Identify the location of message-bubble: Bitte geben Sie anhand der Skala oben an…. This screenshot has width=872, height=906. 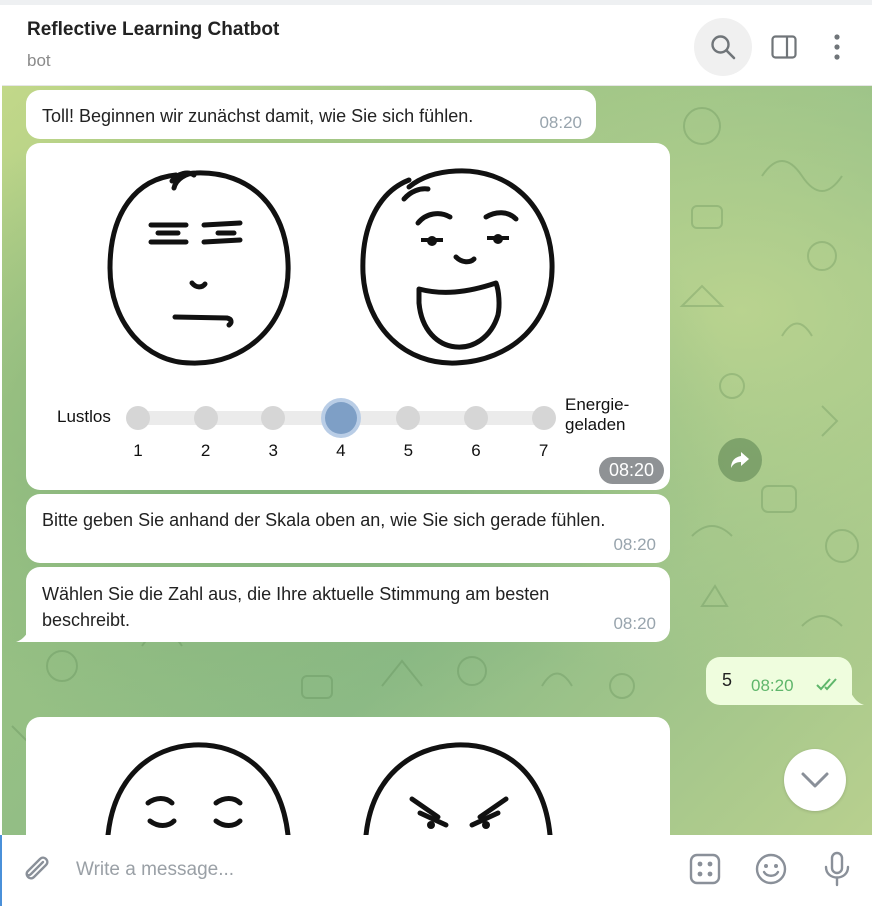
(348, 528).